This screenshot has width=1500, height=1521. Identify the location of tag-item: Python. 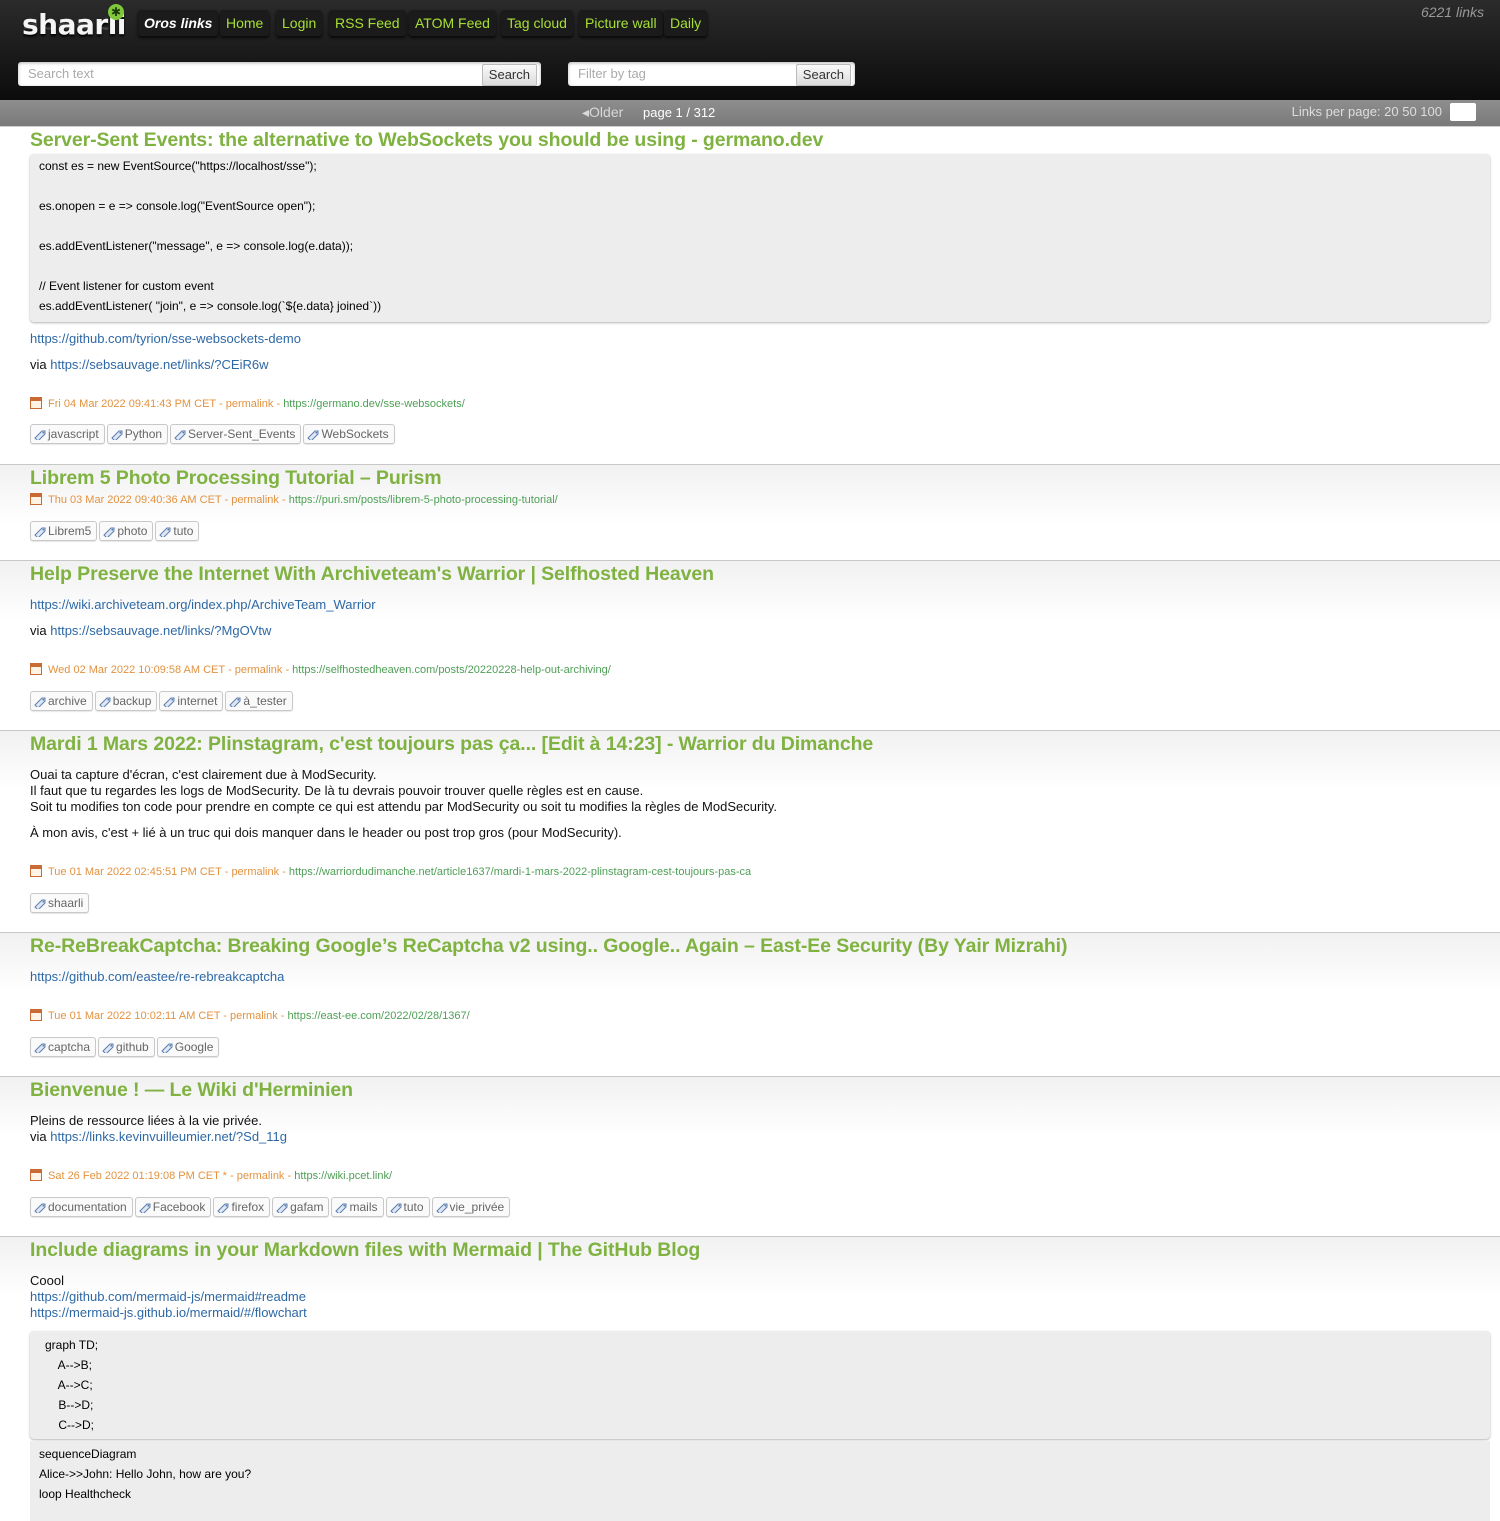
(137, 434).